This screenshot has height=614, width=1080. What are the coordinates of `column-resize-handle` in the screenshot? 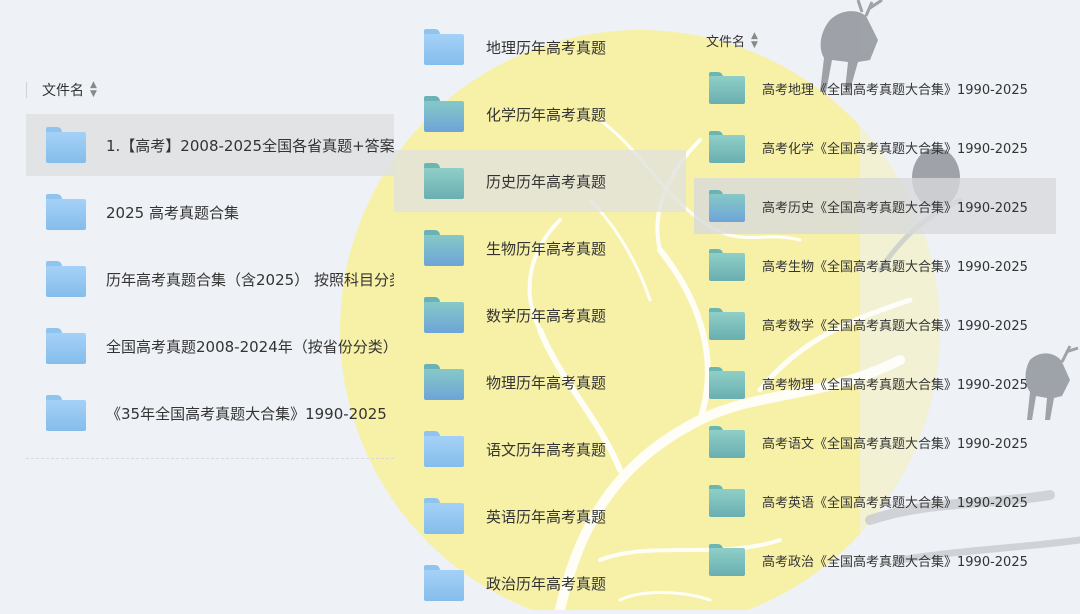 It's located at (26, 90).